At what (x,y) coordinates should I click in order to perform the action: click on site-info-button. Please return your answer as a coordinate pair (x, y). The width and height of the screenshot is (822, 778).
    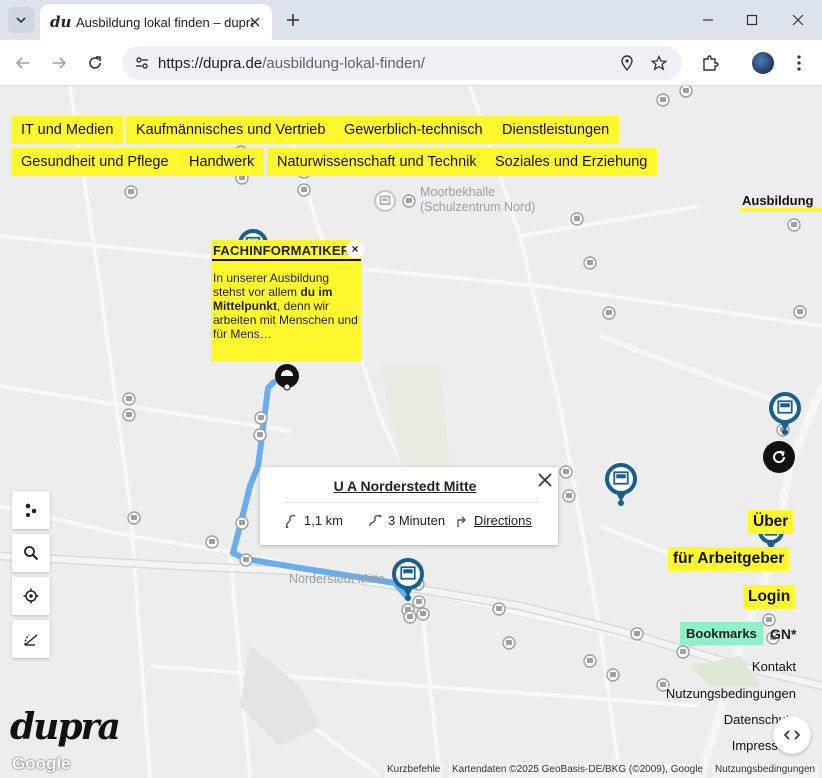
    Looking at the image, I should click on (142, 63).